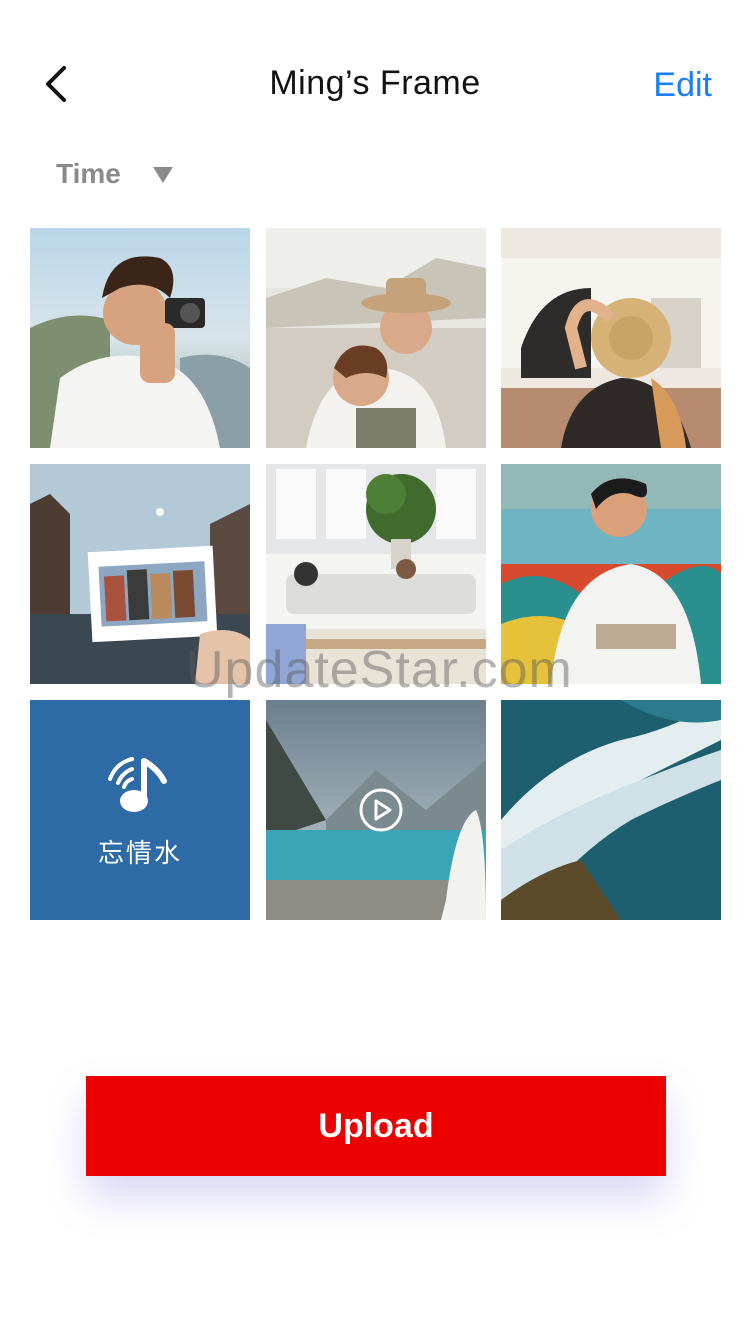 This screenshot has width=750, height=1334. What do you see at coordinates (611, 338) in the screenshot?
I see `photo-woman-hat` at bounding box center [611, 338].